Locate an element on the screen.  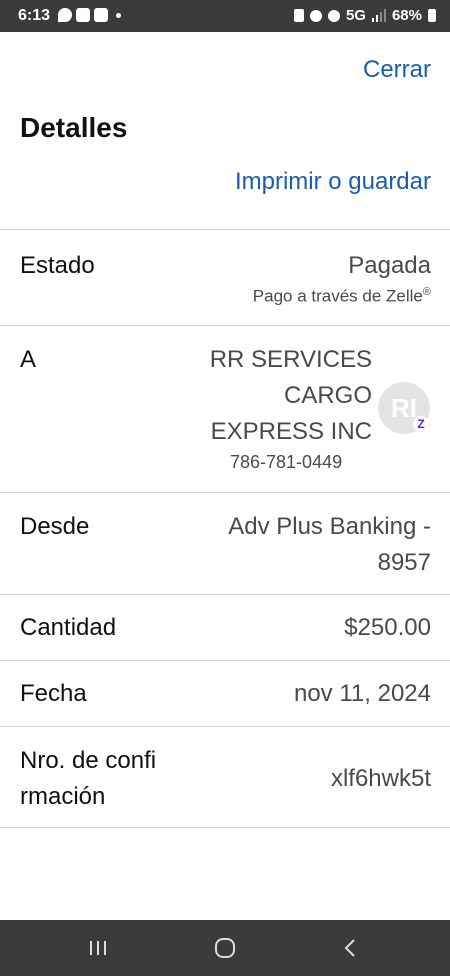
lock-icon is located at coordinates (298, 15).